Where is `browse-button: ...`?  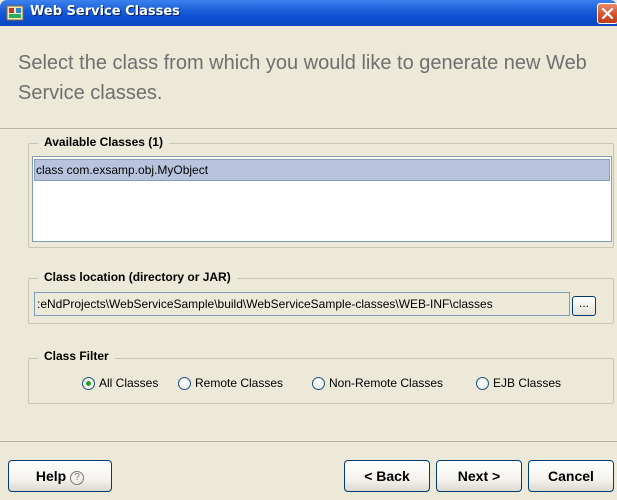
browse-button: ... is located at coordinates (584, 306).